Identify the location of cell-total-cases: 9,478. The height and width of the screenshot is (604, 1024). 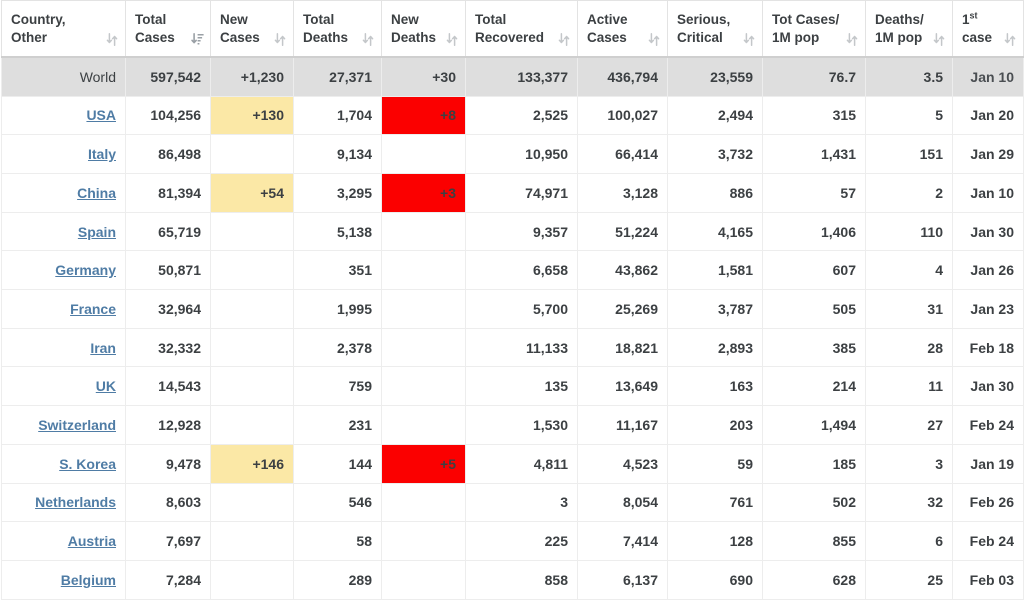
(168, 463).